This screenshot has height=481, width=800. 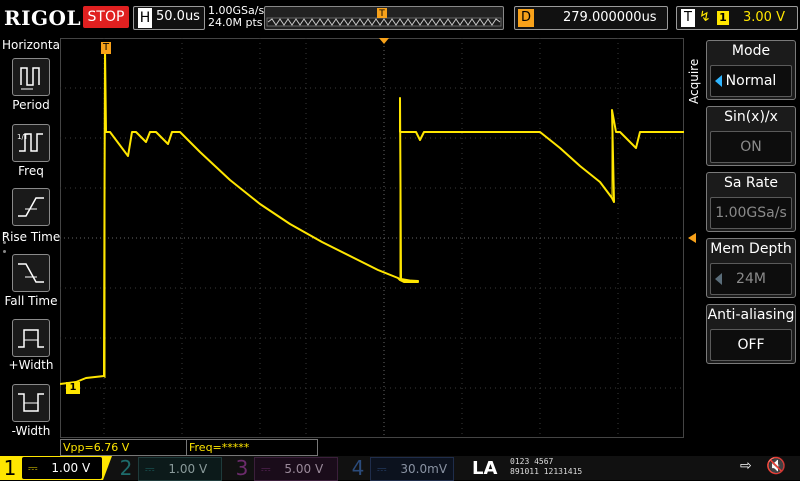 I want to click on mode-value-box: Normal, so click(x=751, y=81).